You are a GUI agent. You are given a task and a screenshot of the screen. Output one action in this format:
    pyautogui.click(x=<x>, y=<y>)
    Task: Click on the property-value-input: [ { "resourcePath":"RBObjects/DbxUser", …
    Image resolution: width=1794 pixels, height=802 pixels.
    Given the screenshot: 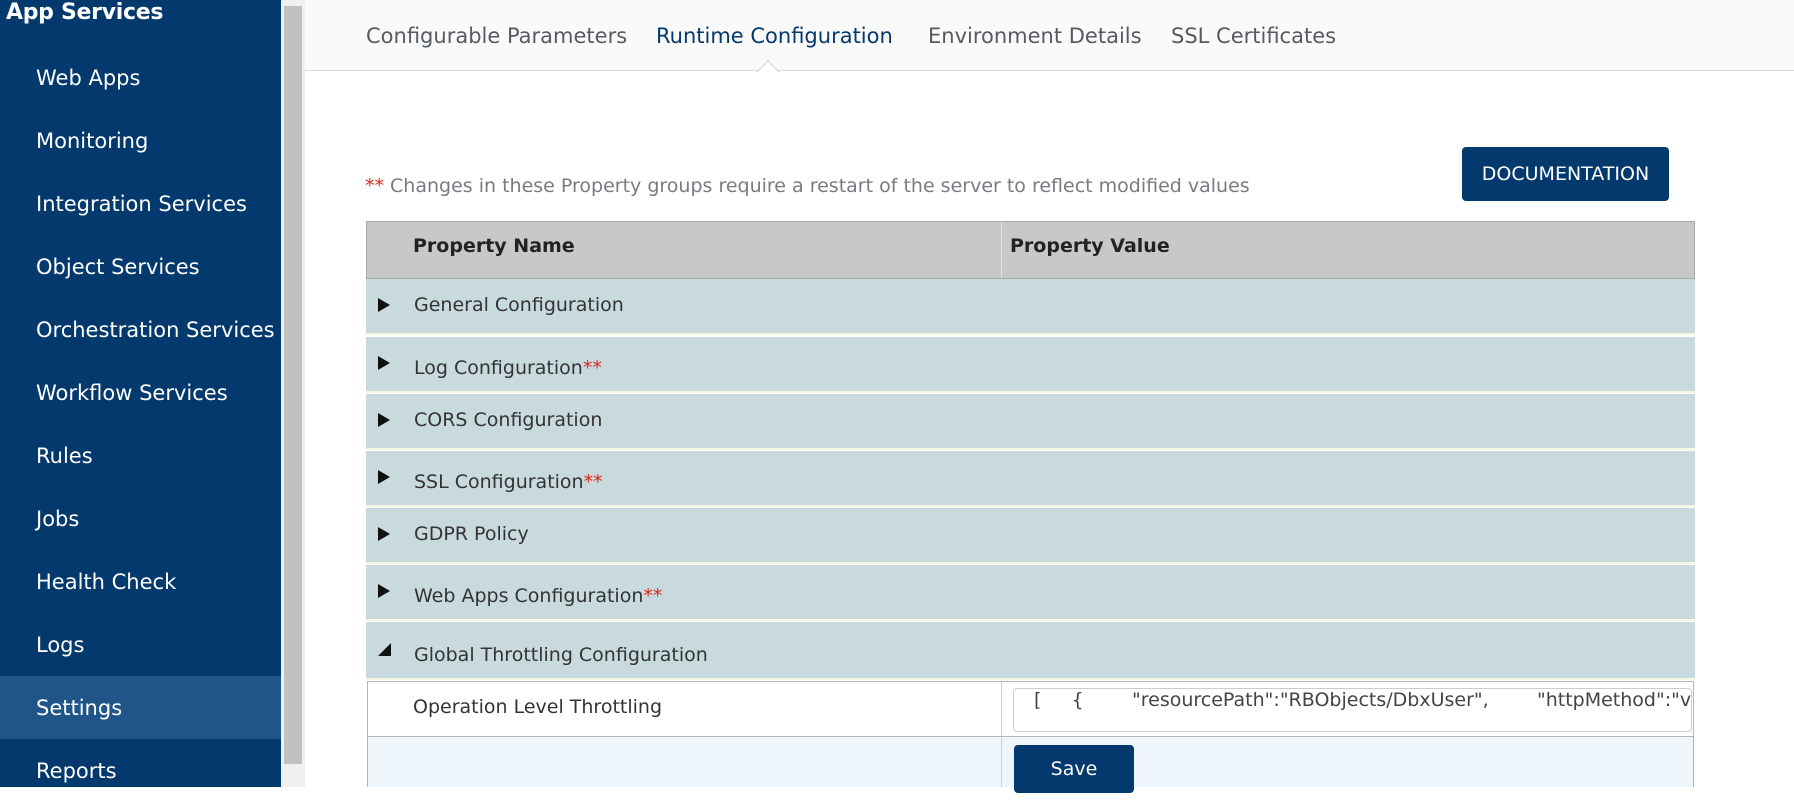 What is the action you would take?
    pyautogui.click(x=1352, y=710)
    